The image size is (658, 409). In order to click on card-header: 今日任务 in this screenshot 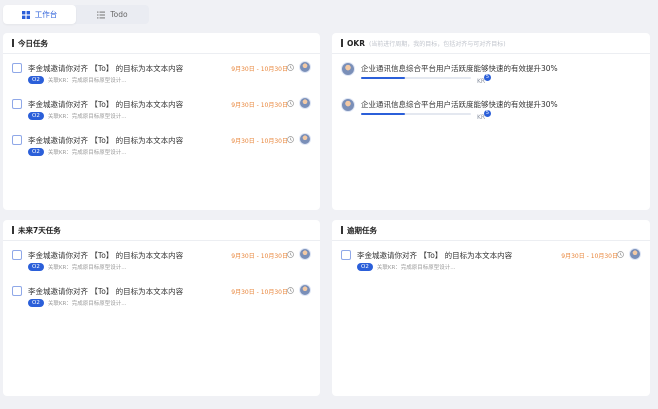, I will do `click(161, 43)`.